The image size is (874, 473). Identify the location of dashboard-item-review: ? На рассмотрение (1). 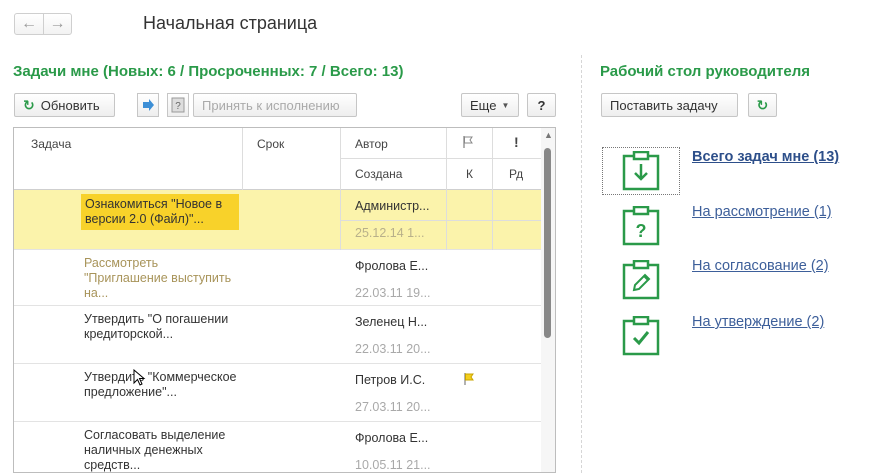
(732, 226).